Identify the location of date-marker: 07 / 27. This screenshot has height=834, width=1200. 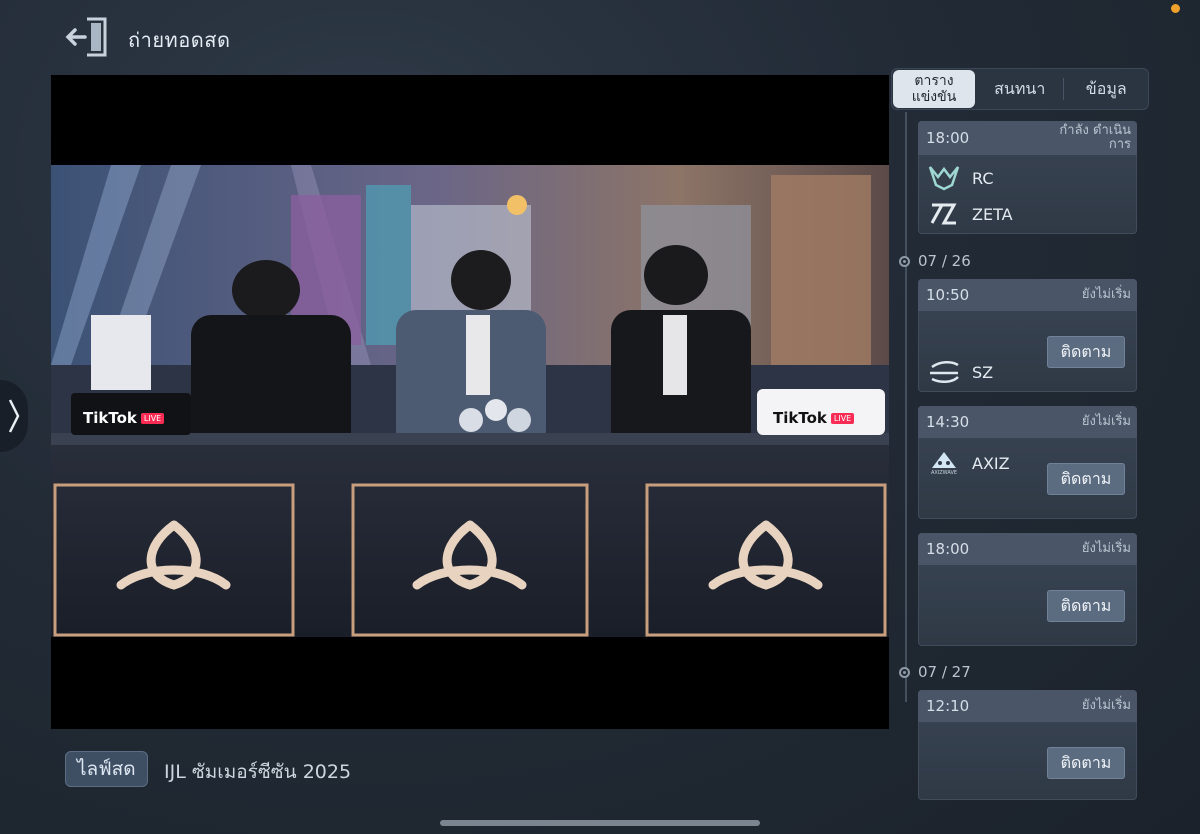
(935, 672).